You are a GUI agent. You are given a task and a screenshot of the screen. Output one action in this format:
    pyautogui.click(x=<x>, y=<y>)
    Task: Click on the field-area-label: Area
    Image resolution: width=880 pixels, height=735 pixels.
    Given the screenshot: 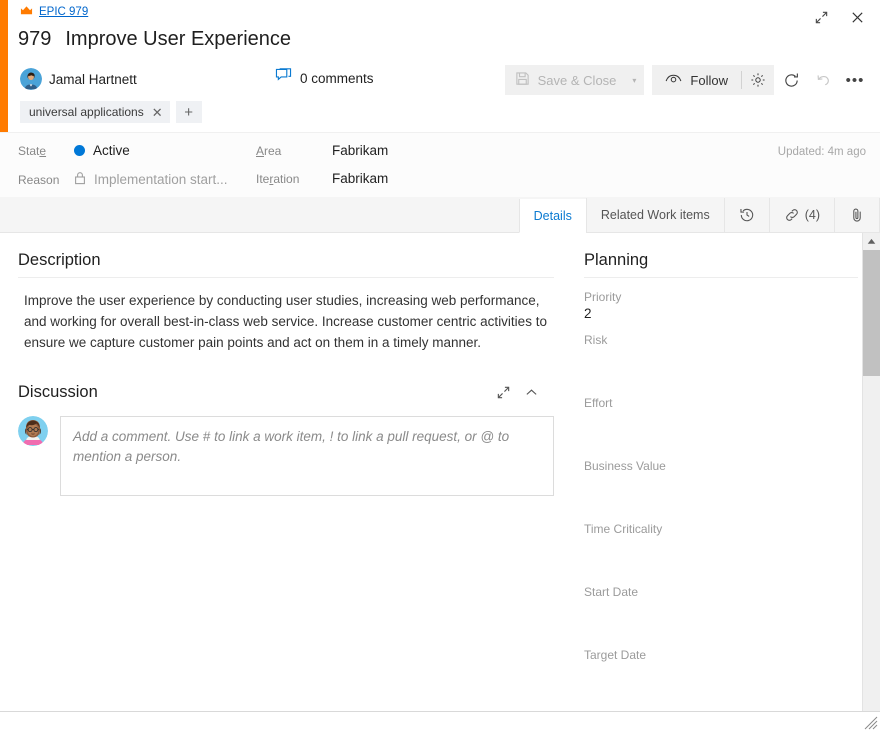 What is the action you would take?
    pyautogui.click(x=269, y=150)
    